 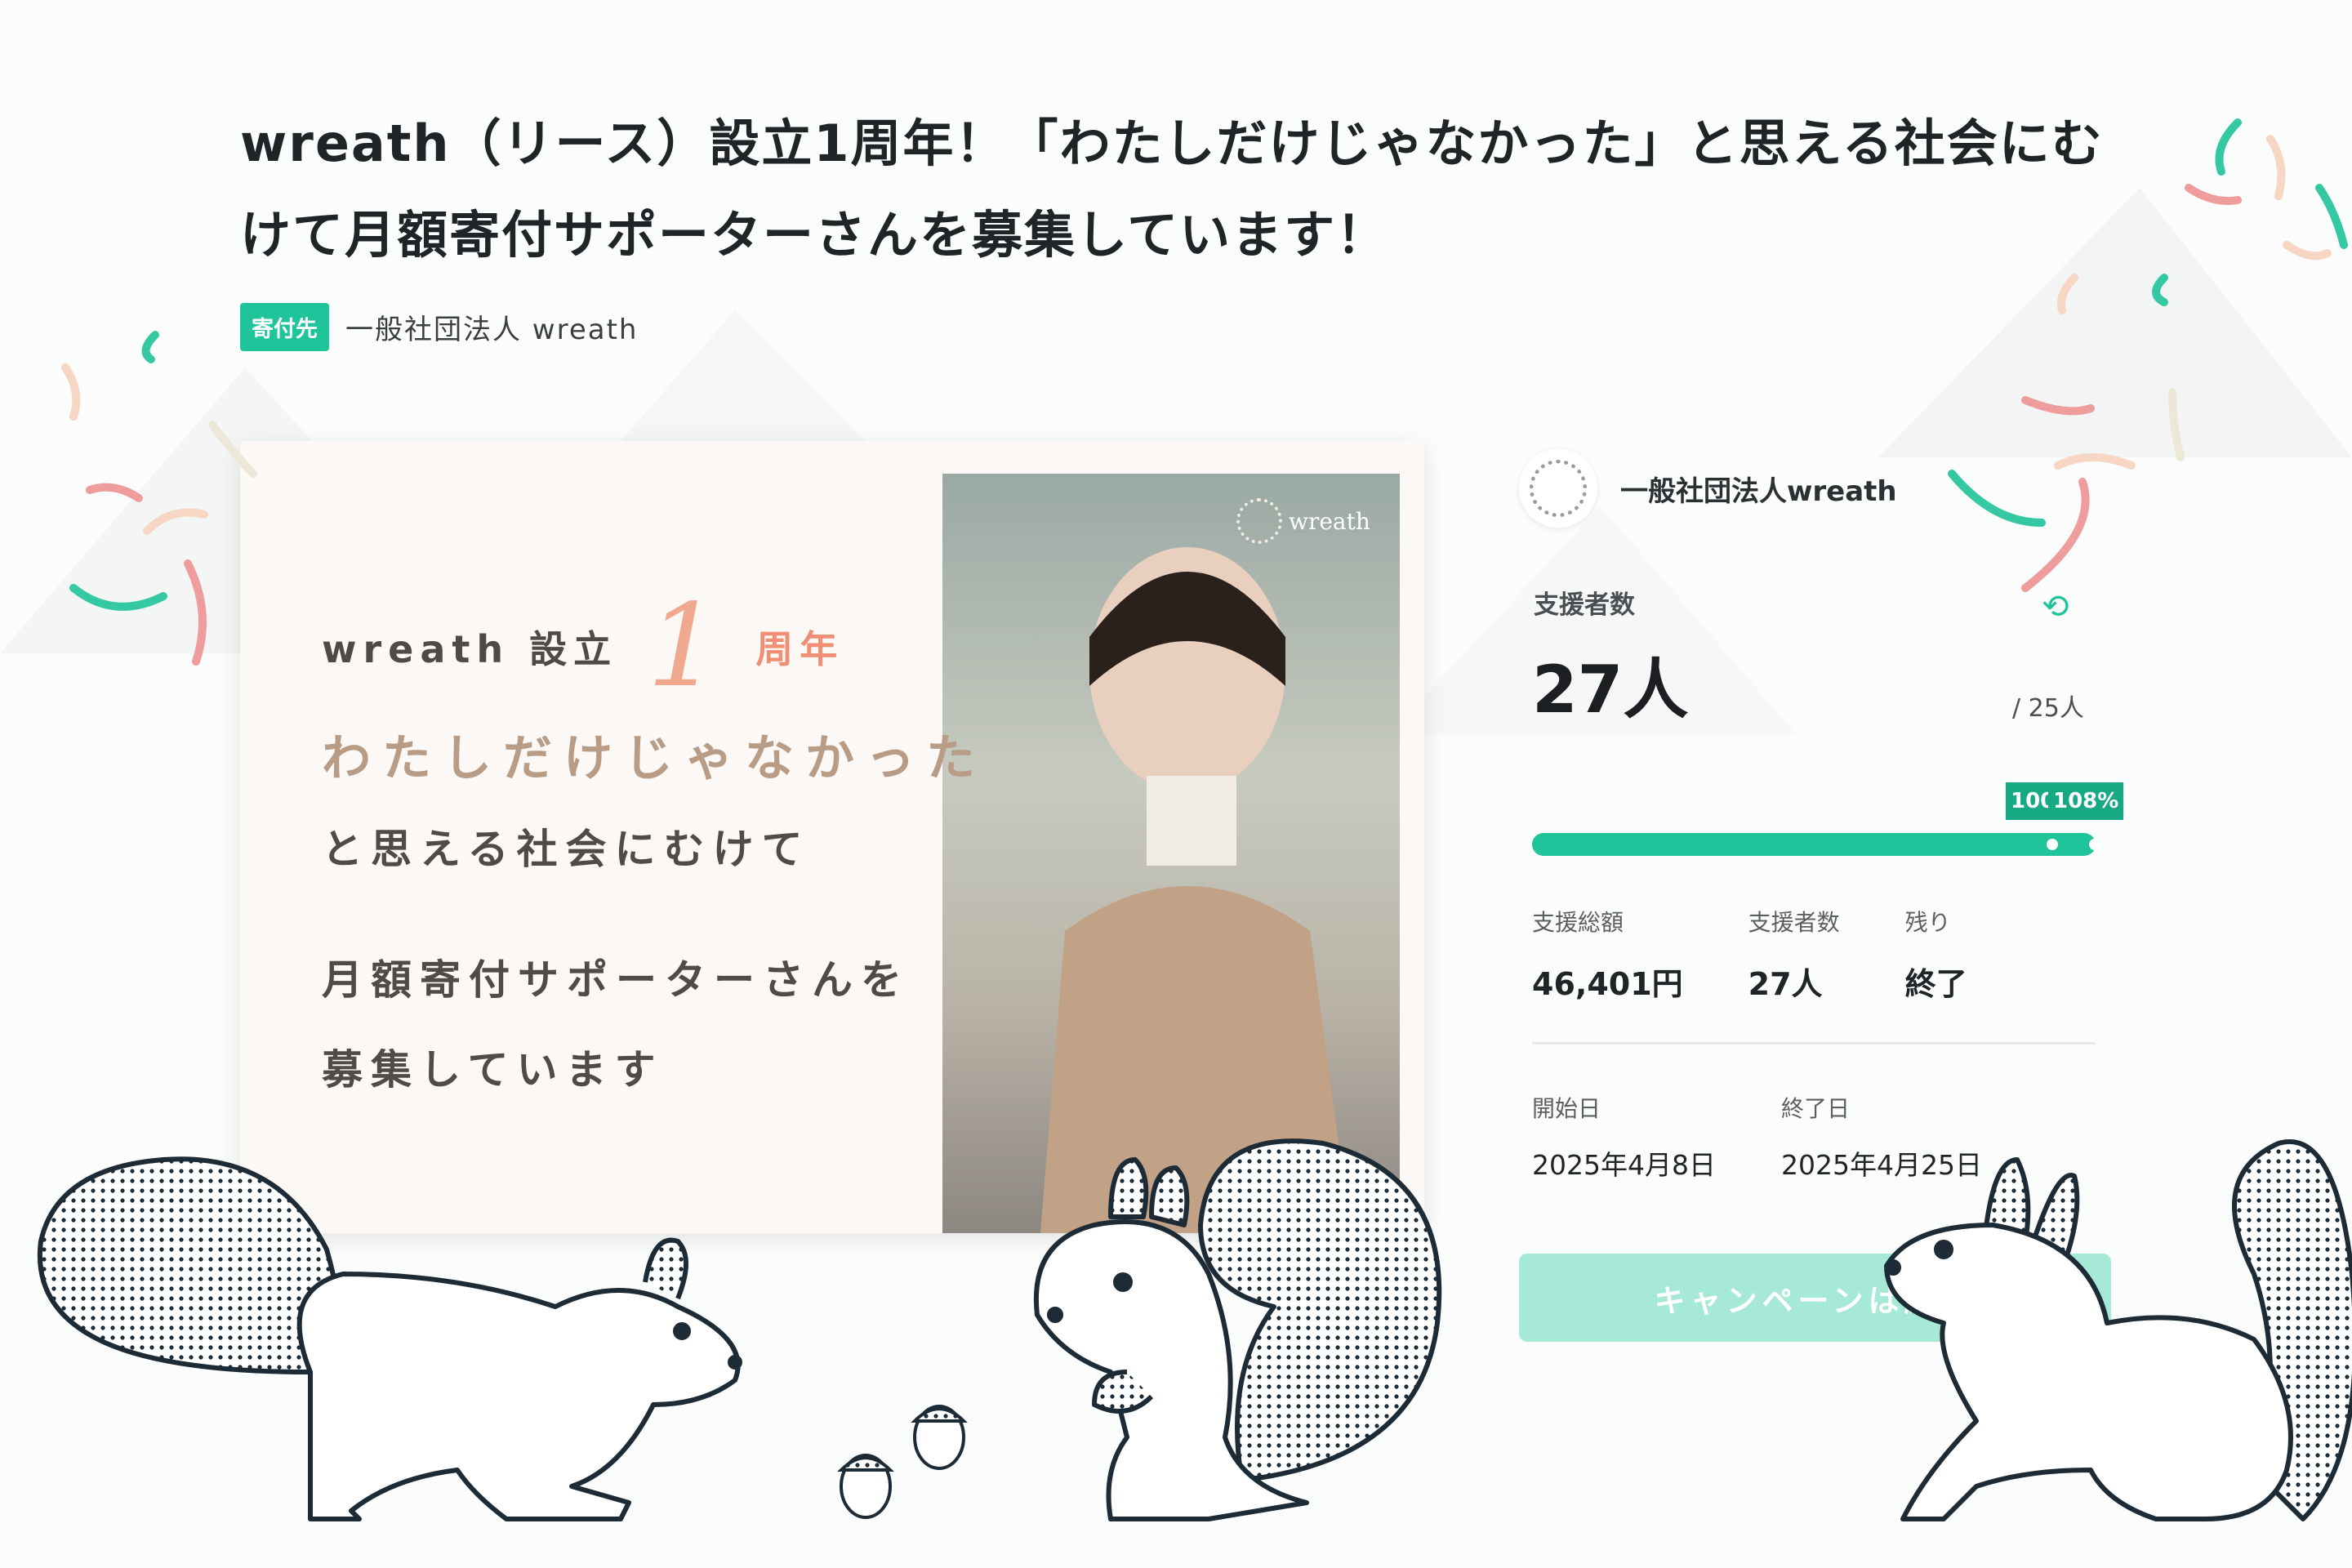 What do you see at coordinates (470, 648) in the screenshot?
I see `card-headline-prefix: wreath 設立` at bounding box center [470, 648].